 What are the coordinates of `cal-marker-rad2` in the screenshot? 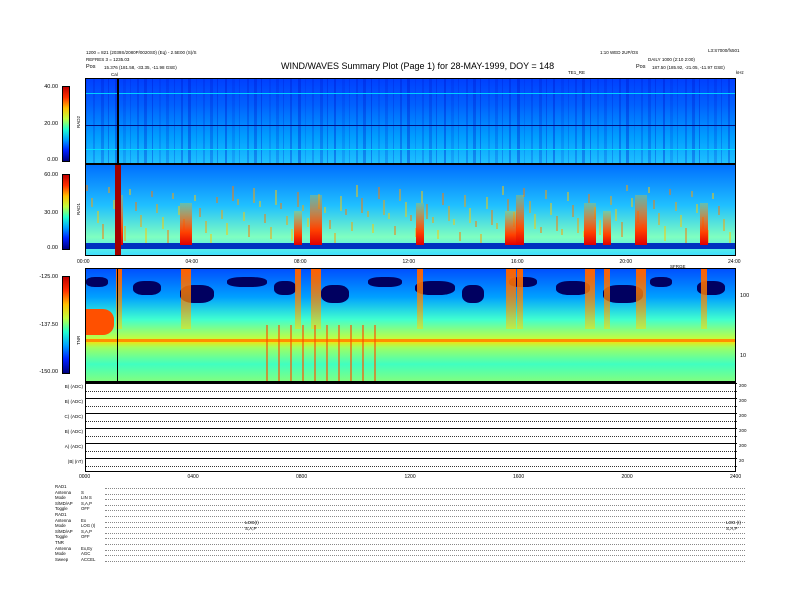 It's located at (118, 121).